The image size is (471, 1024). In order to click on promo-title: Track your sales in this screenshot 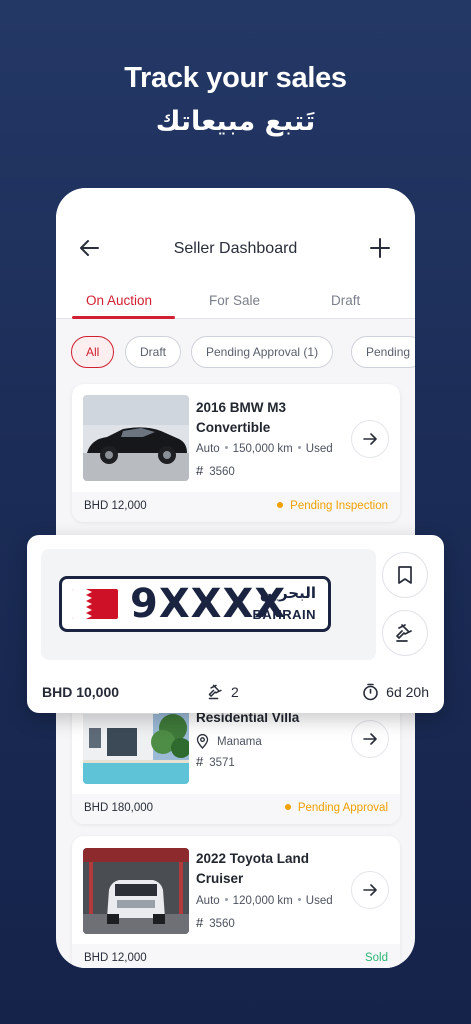, I will do `click(235, 78)`.